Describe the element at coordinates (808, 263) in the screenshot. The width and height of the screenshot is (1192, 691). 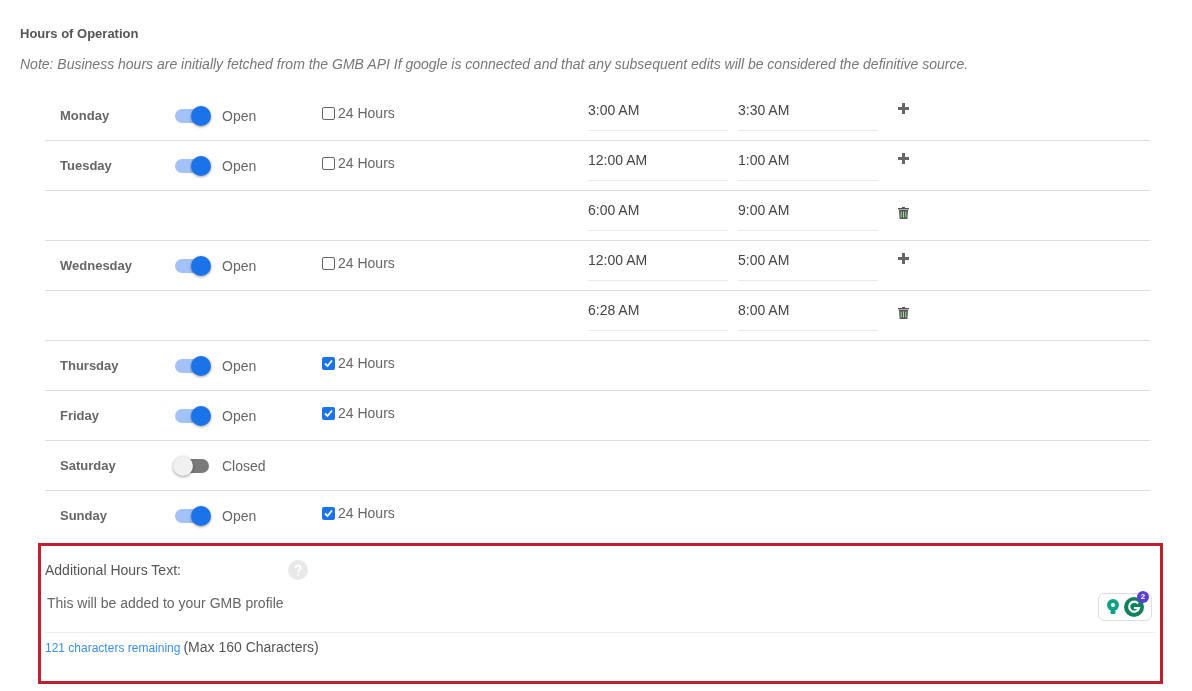
I see `time-field: 5:00 AM` at that location.